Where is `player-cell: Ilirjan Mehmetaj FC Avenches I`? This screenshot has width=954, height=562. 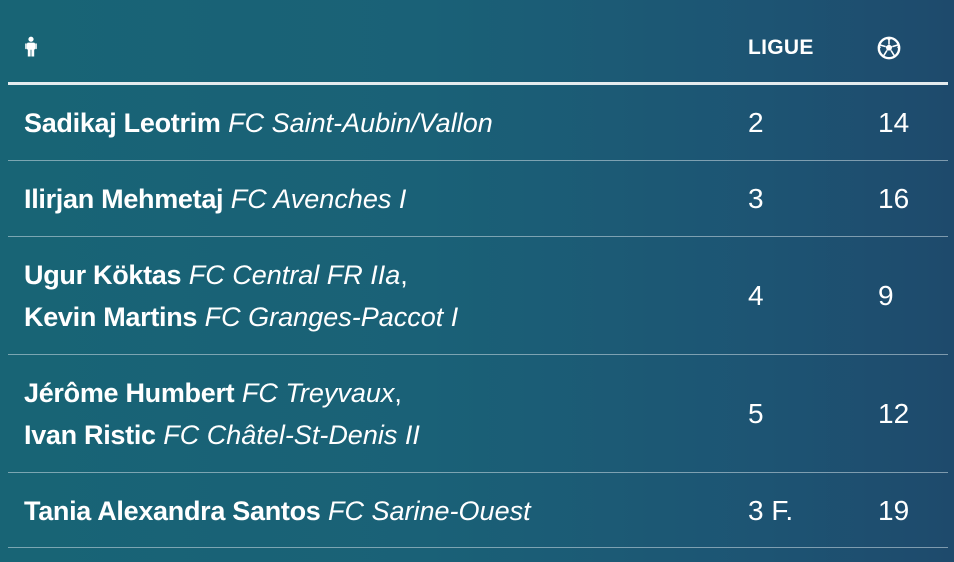
player-cell: Ilirjan Mehmetaj FC Avenches I is located at coordinates (215, 199).